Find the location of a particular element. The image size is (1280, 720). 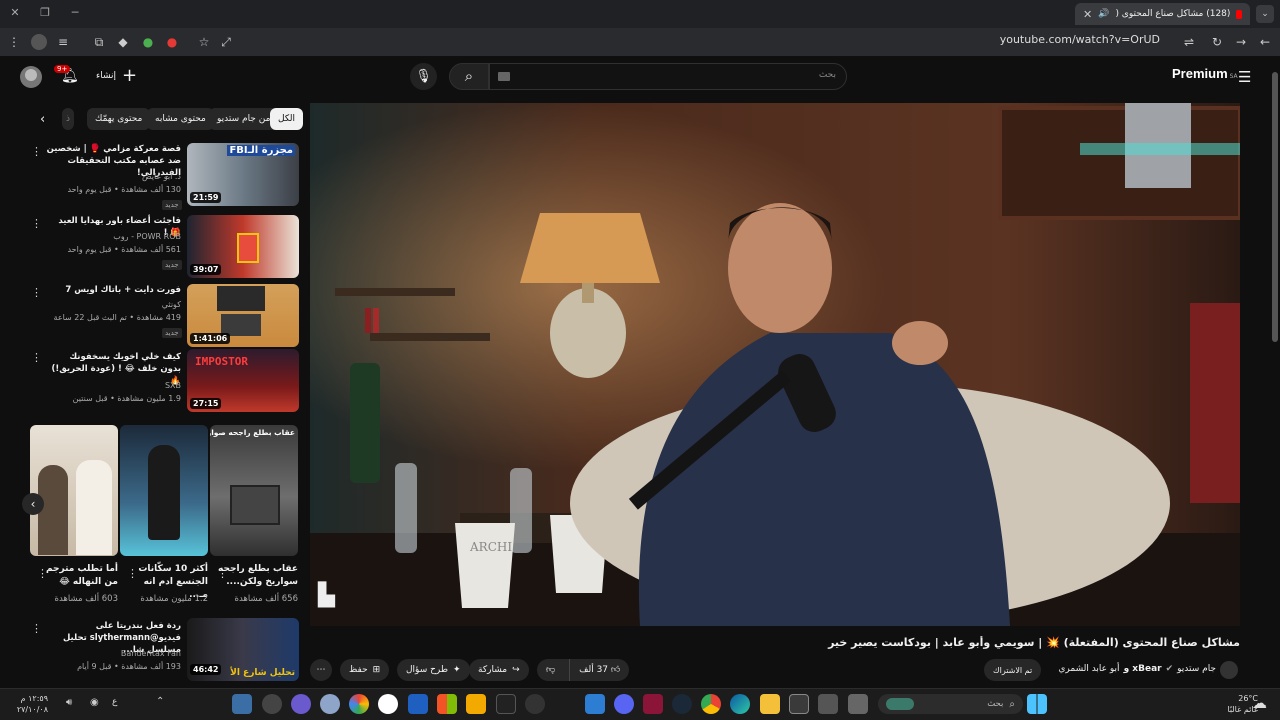

short-thumbnail: عقاب بطلع راجحه صواريخ 🔥 is located at coordinates (254, 490).